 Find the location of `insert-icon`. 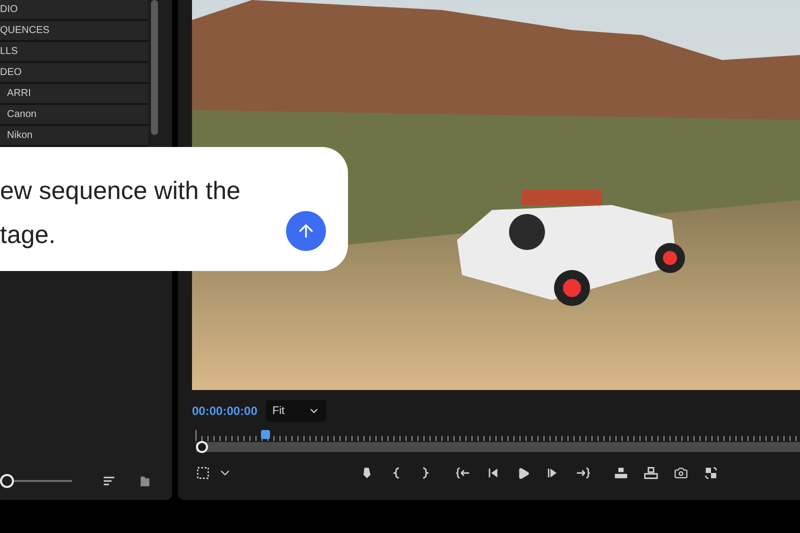

insert-icon is located at coordinates (621, 473).